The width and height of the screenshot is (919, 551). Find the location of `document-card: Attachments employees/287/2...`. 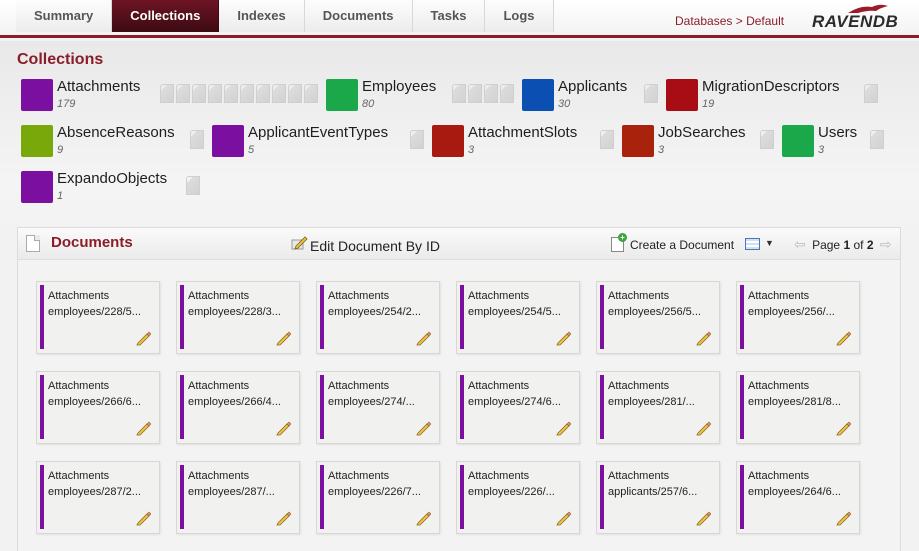

document-card: Attachments employees/287/2... is located at coordinates (98, 497).